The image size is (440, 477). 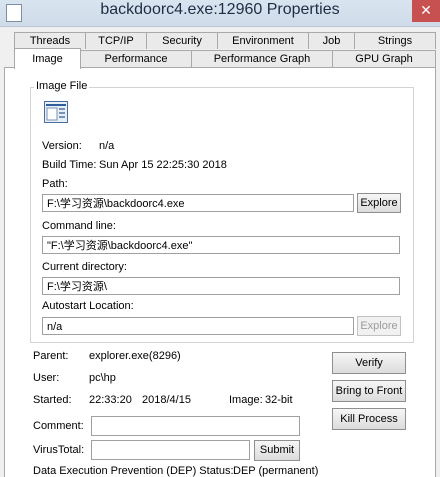 I want to click on parent-value: explorer.exe(8296), so click(x=135, y=356).